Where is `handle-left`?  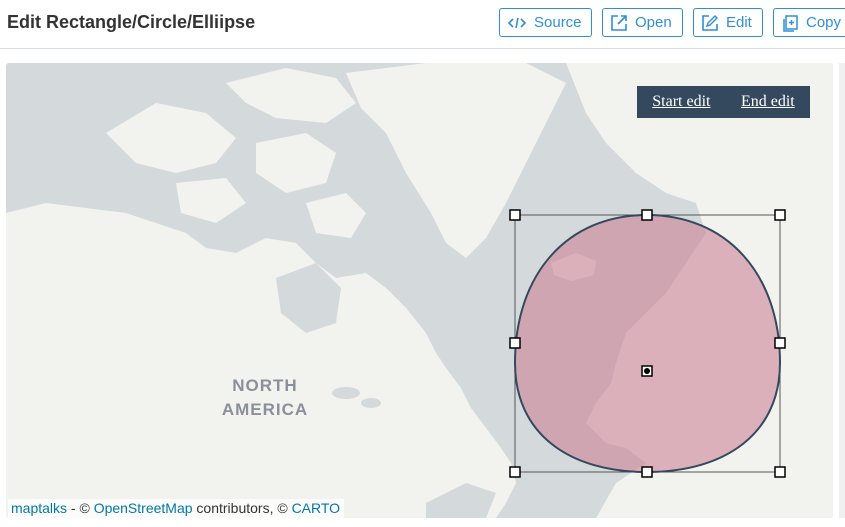
handle-left is located at coordinates (515, 343).